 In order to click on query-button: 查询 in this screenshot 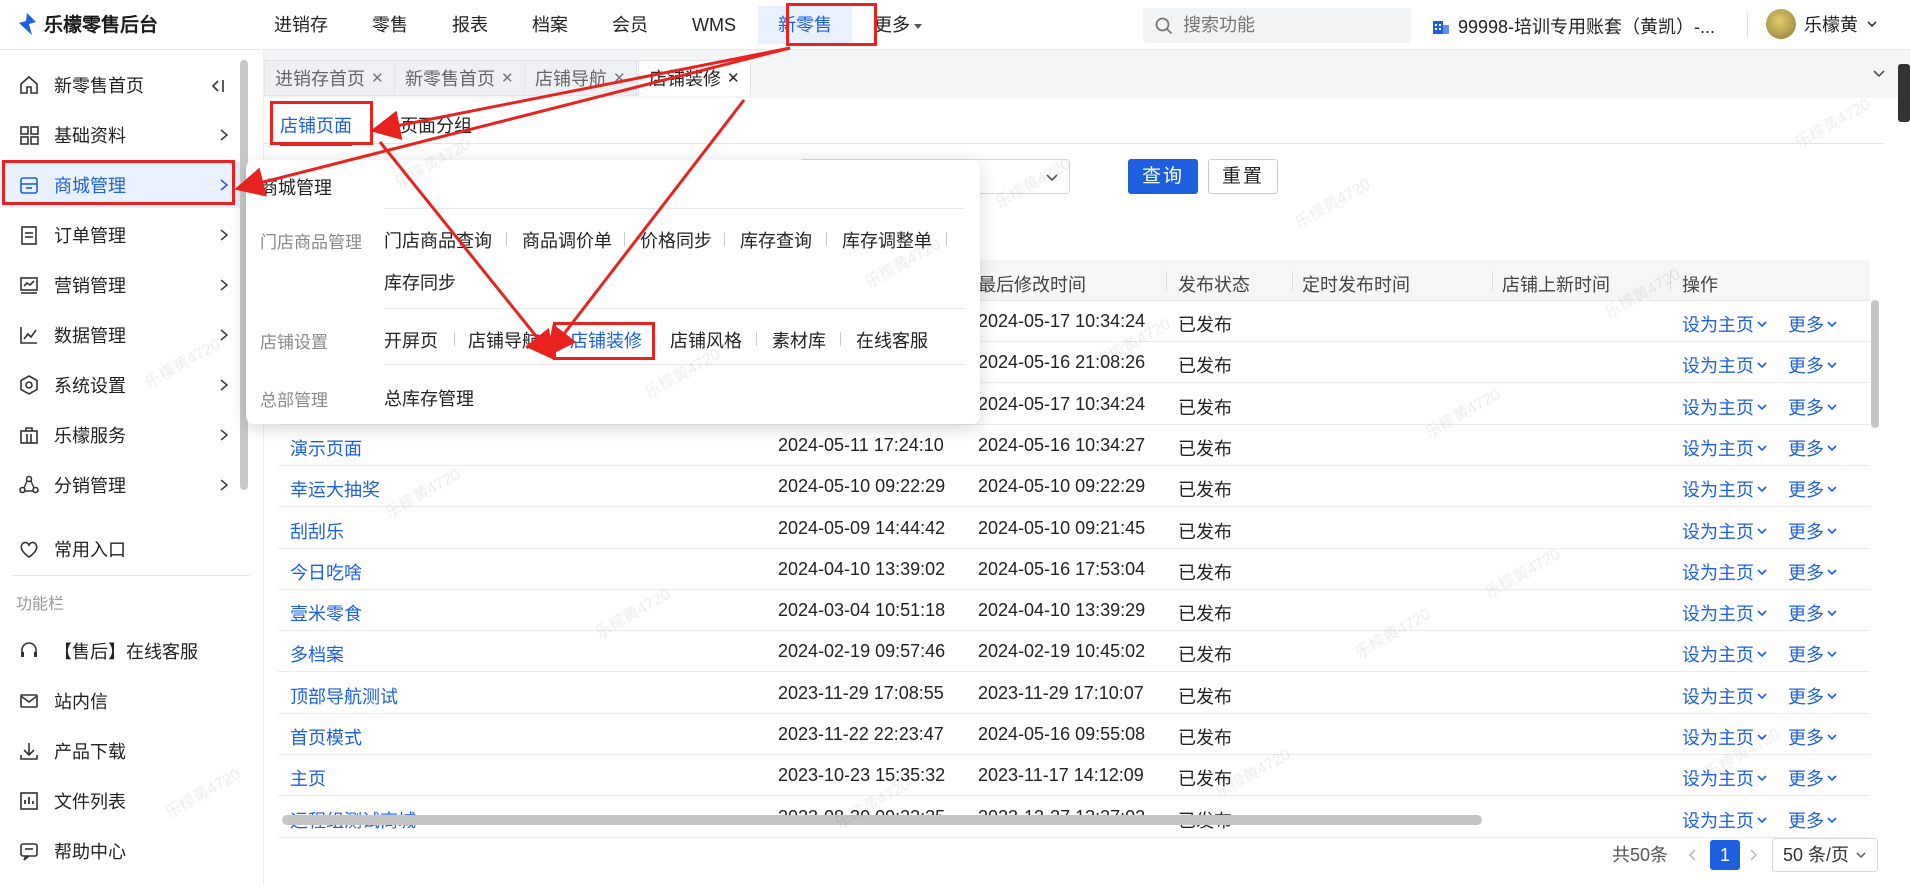, I will do `click(1163, 176)`.